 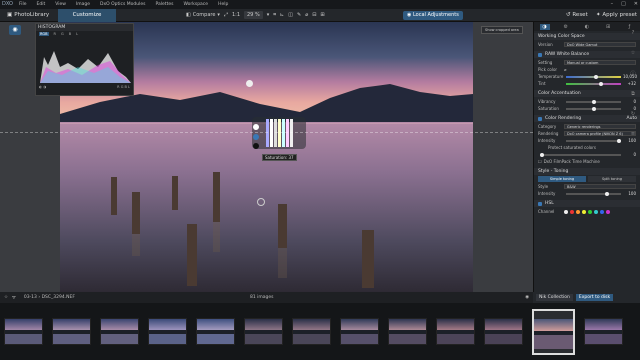 I want to click on protect-value: 0, so click(x=629, y=154).